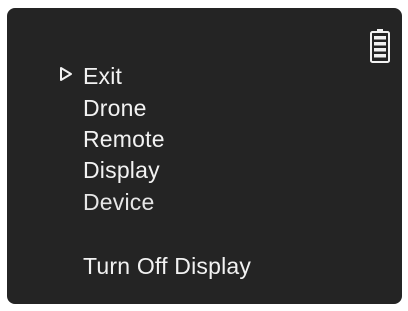  Describe the element at coordinates (102, 76) in the screenshot. I see `menu-item-exit: Exit` at that location.